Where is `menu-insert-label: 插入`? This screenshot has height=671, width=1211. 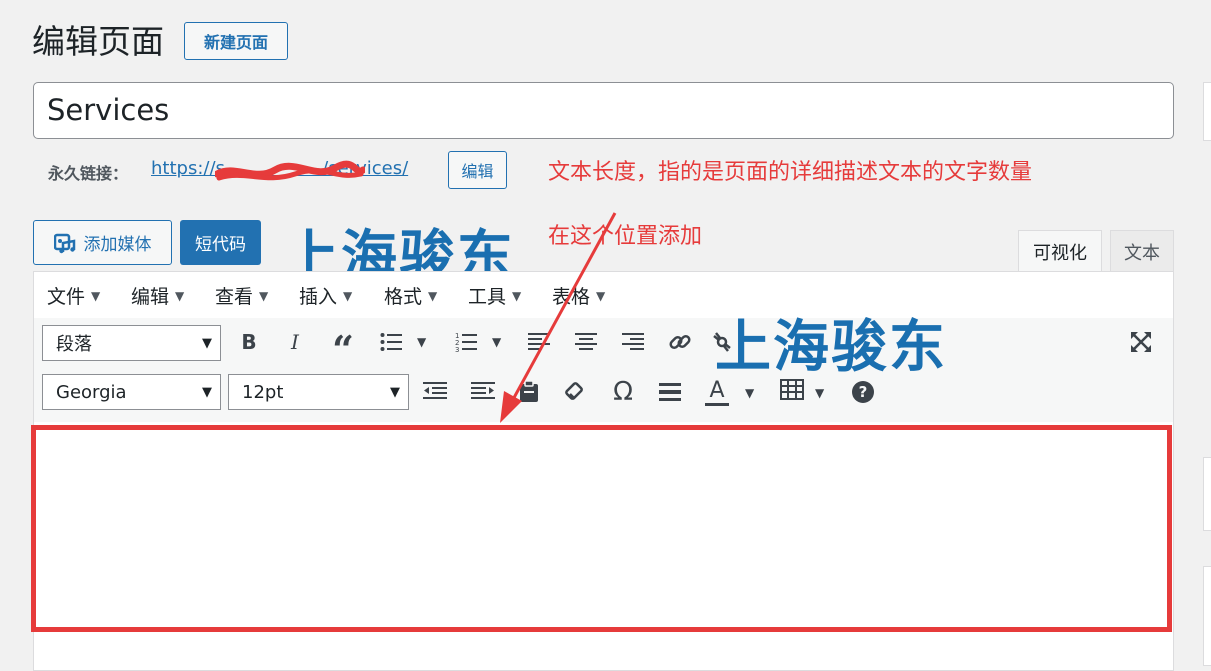
menu-insert-label: 插入 is located at coordinates (318, 297).